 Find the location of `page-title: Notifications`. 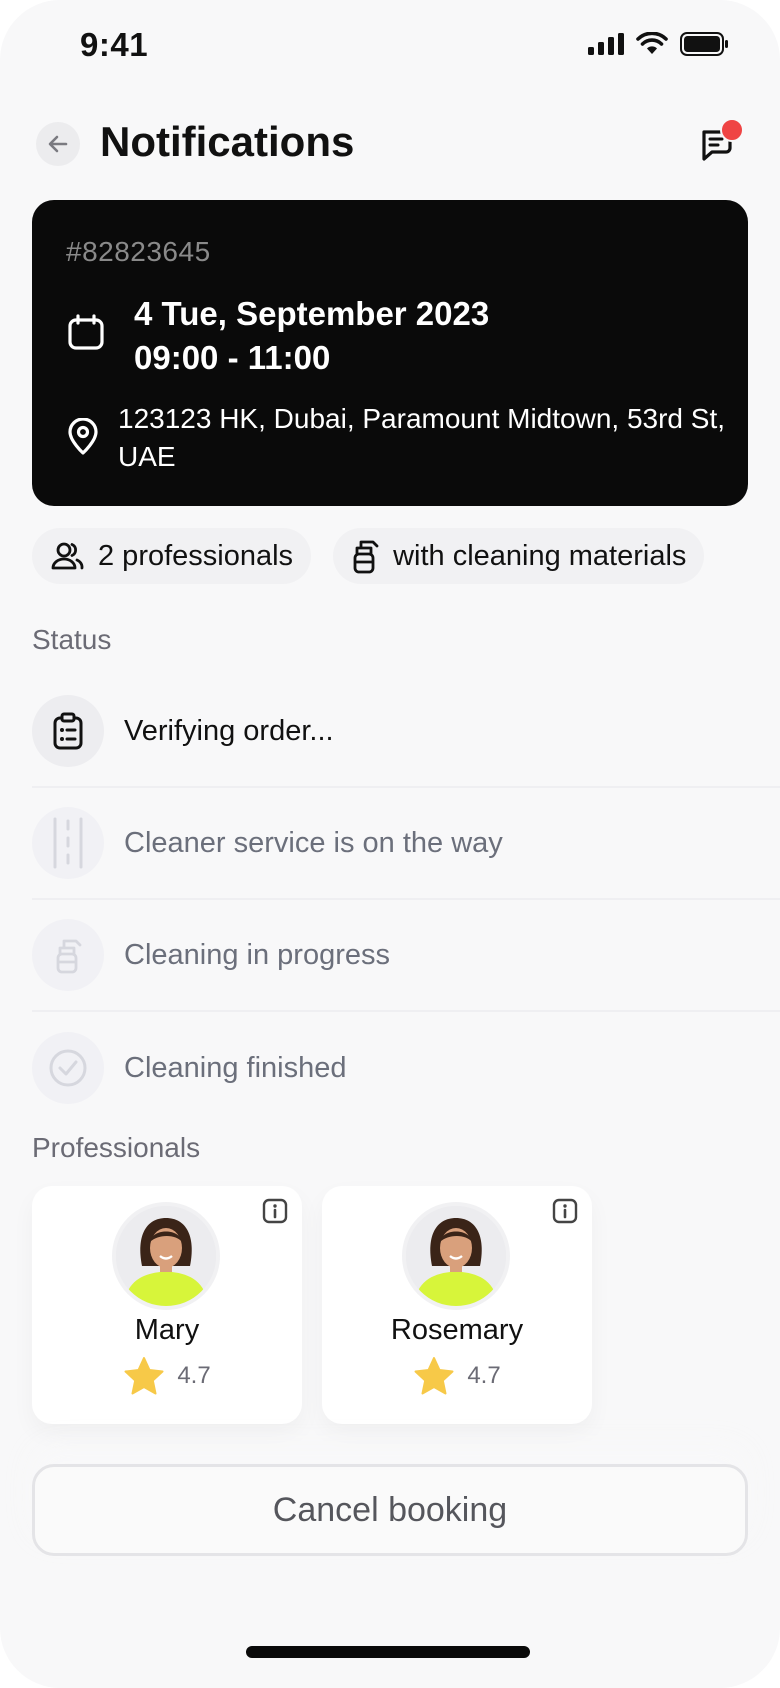

page-title: Notifications is located at coordinates (227, 141).